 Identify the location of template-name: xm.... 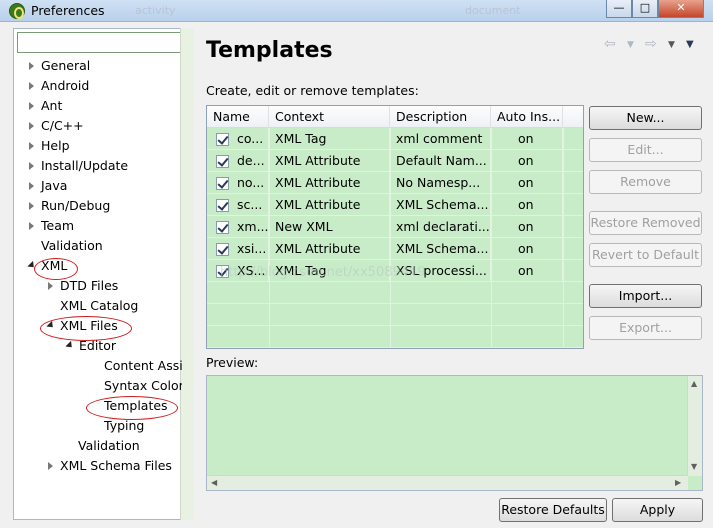
(253, 226).